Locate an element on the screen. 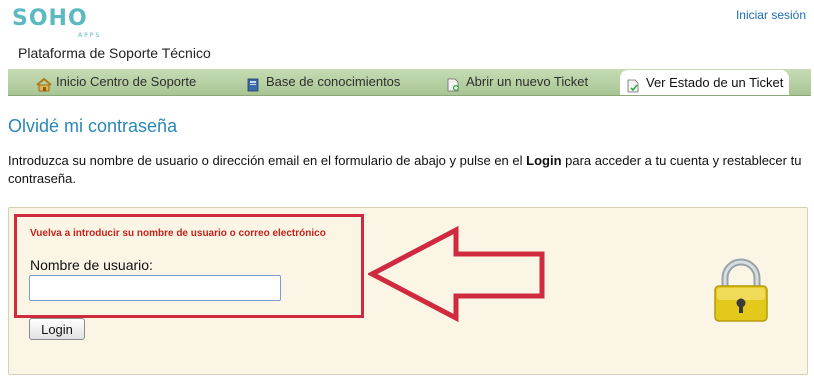 The width and height of the screenshot is (814, 391). nav-item-new-ticket: Abrir un nuevo Ticket is located at coordinates (517, 82).